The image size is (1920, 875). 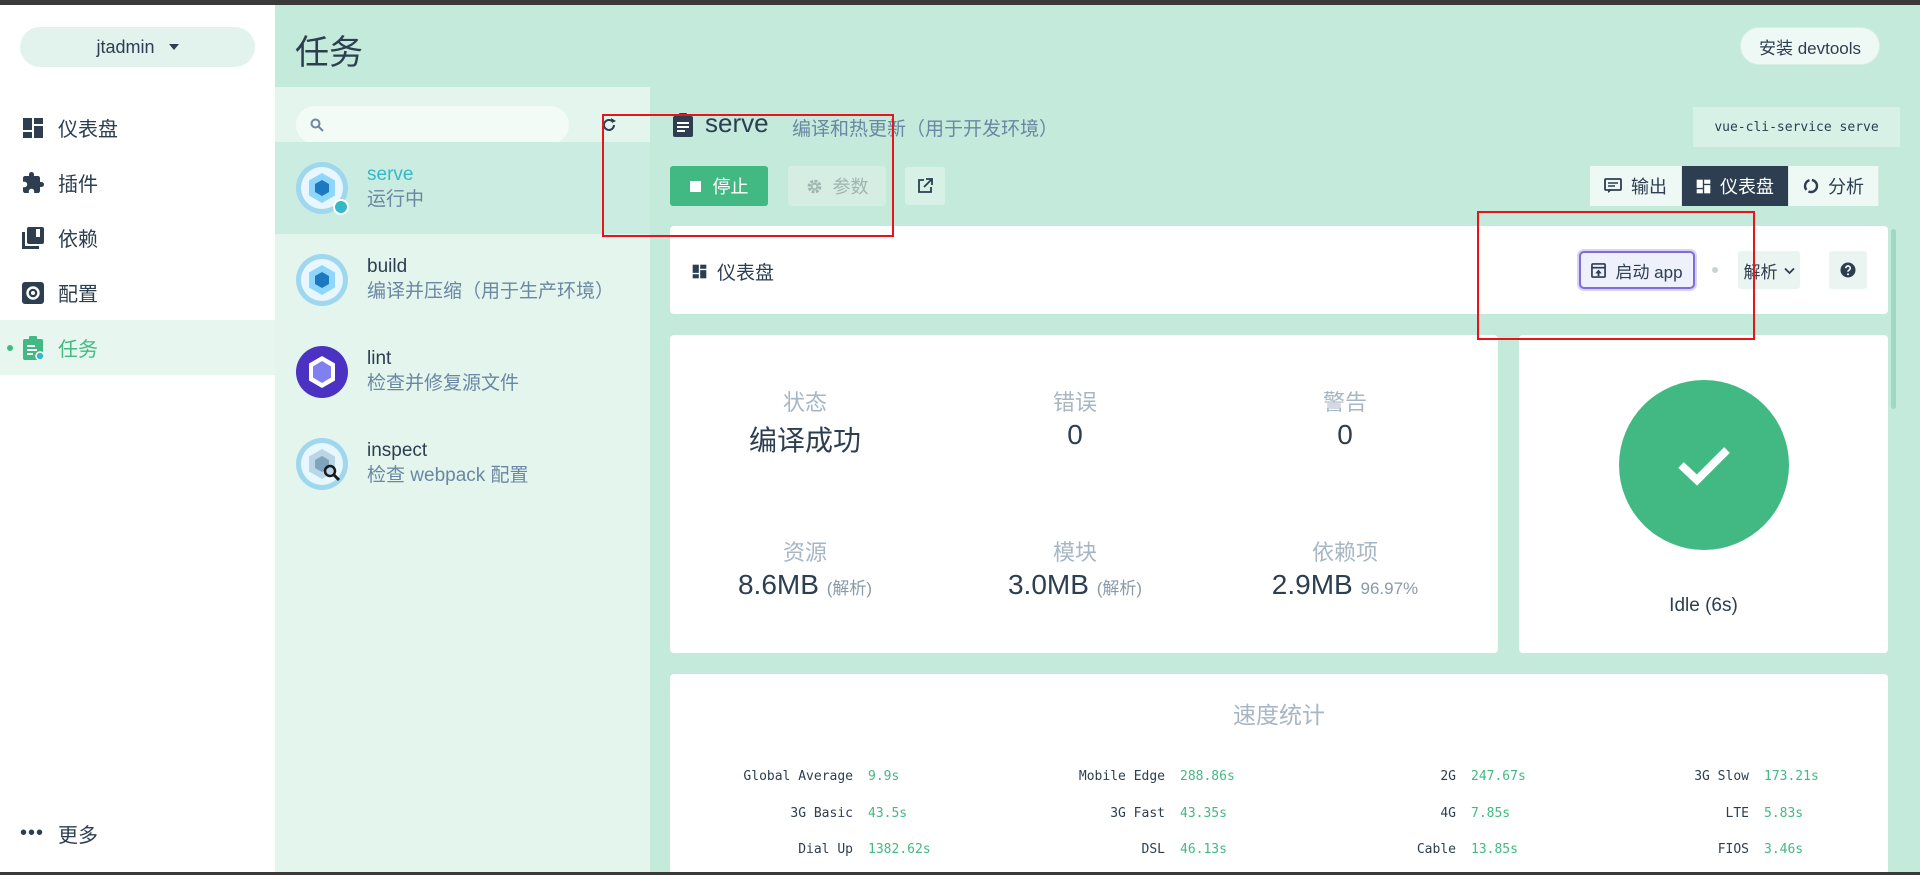 What do you see at coordinates (1613, 186) in the screenshot?
I see `message-icon` at bounding box center [1613, 186].